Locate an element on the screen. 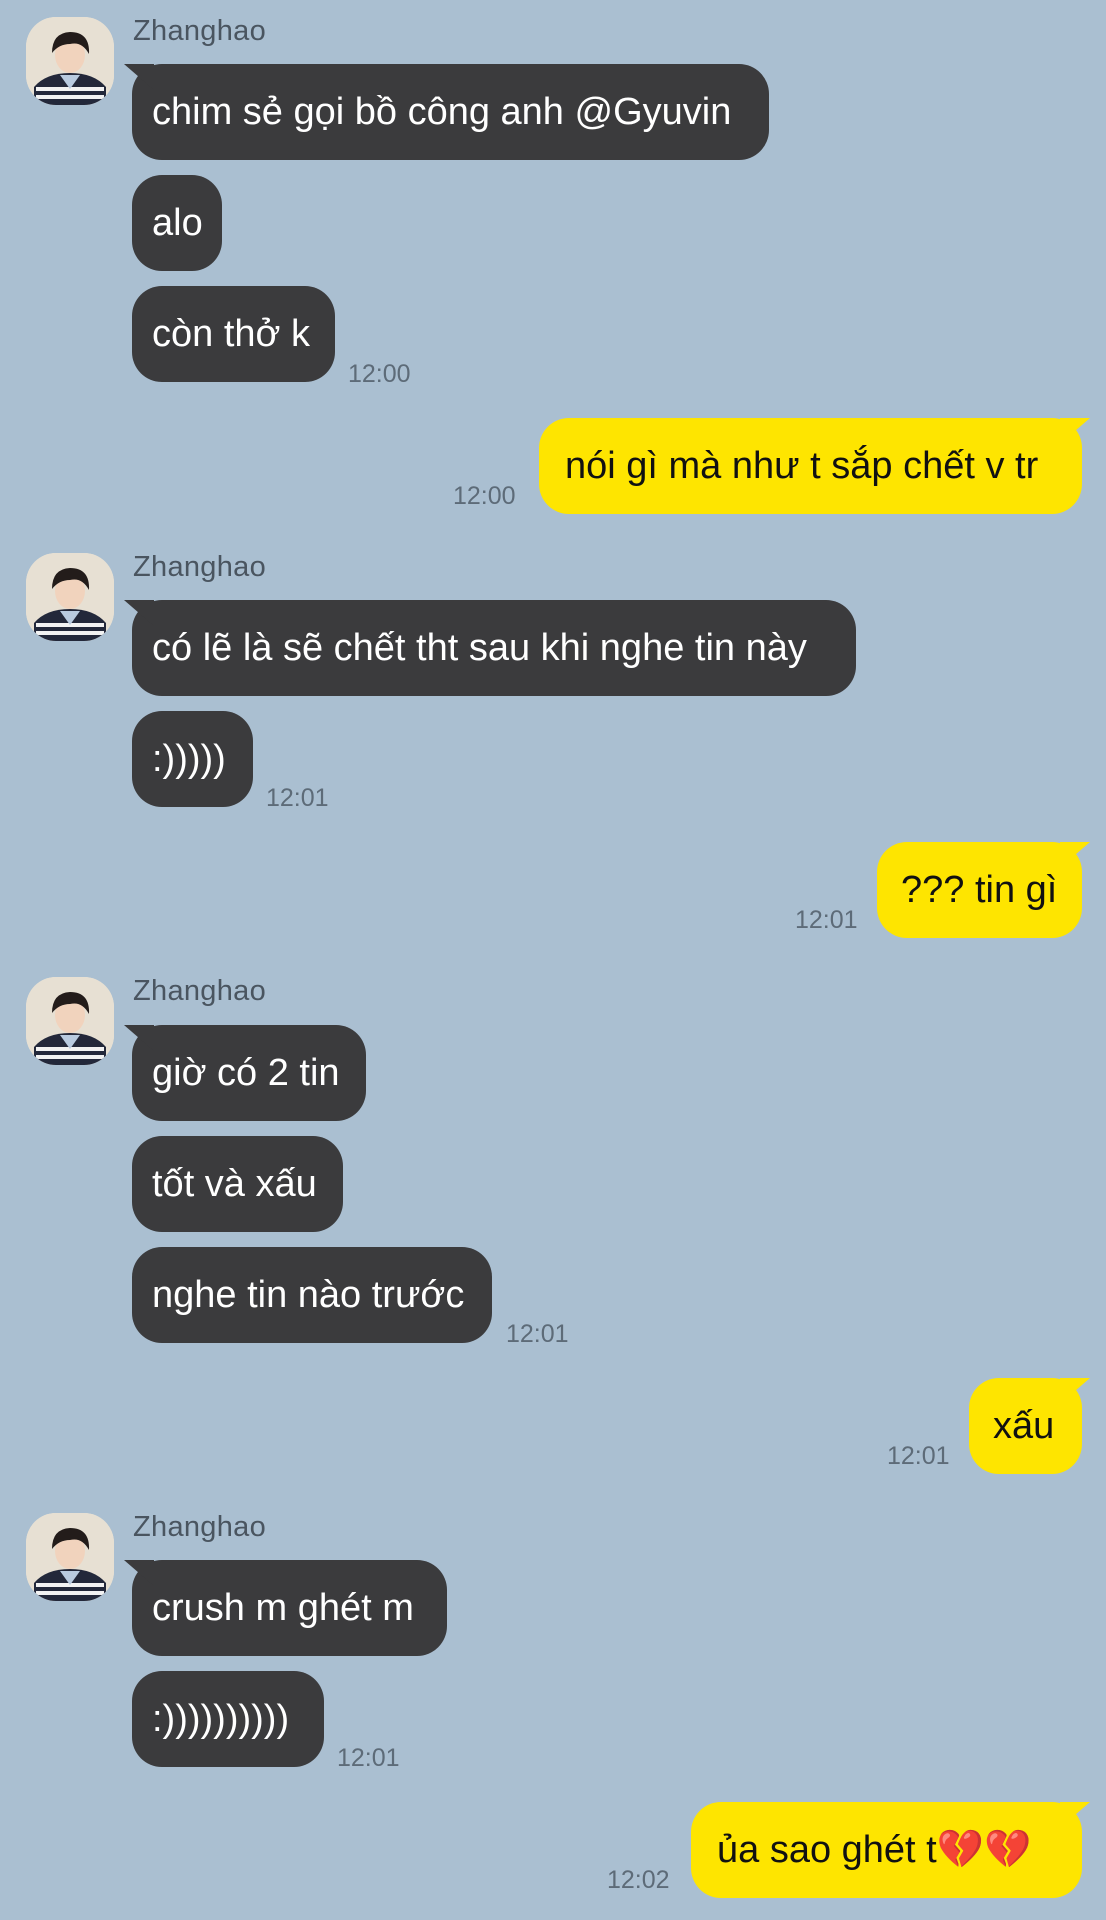 Image resolution: width=1106 pixels, height=1920 pixels. incoming-message-bubble: chim sẻ gọi bồ công anh @Gyuvin is located at coordinates (446, 112).